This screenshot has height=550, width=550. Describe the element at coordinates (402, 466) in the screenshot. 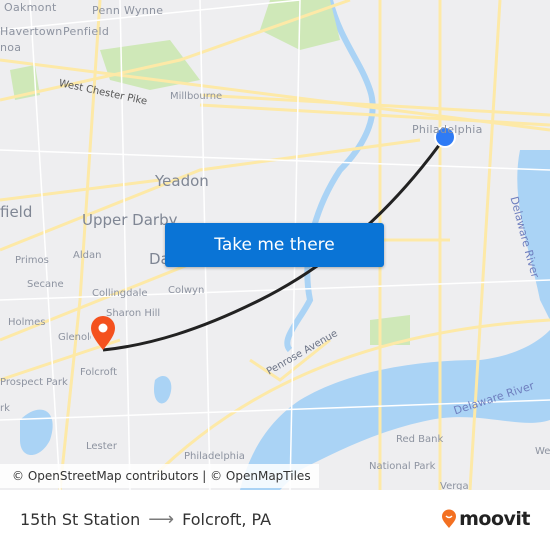

I see `map-label: National Park` at that location.